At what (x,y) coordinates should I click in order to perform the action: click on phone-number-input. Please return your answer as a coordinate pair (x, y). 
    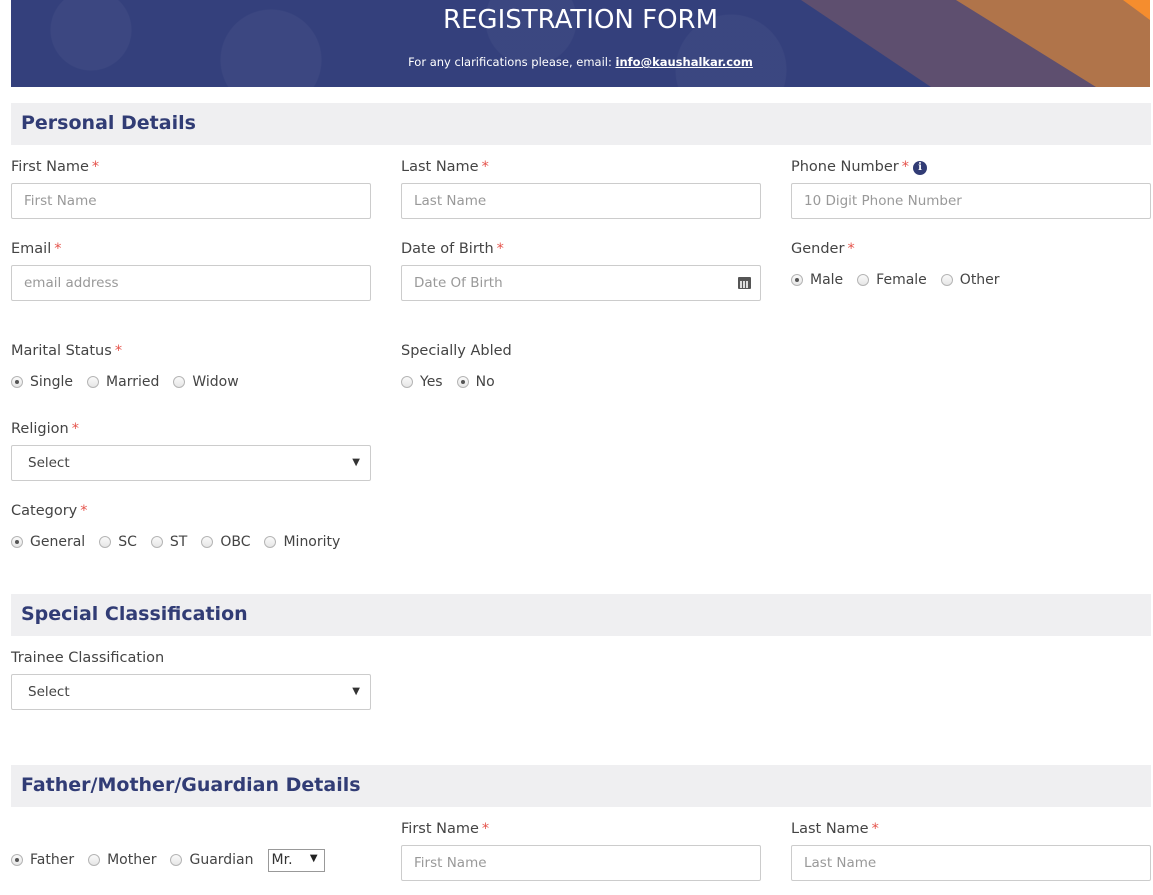
    Looking at the image, I should click on (971, 201).